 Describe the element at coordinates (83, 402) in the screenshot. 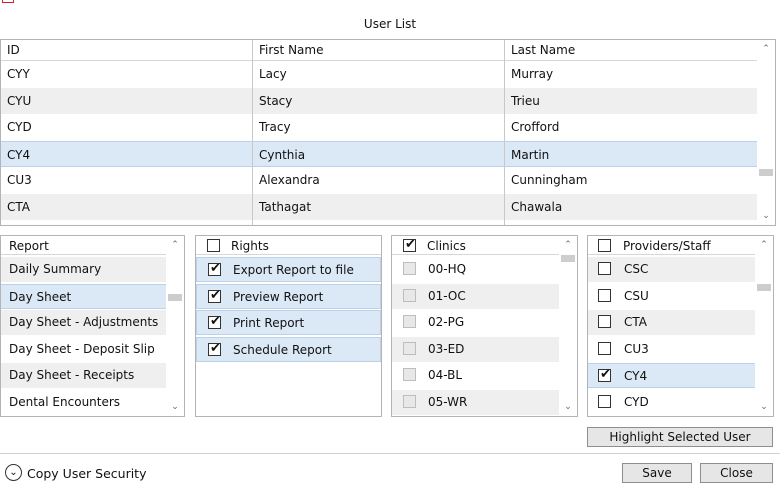

I see `report-list-item: Dental Encounters` at that location.